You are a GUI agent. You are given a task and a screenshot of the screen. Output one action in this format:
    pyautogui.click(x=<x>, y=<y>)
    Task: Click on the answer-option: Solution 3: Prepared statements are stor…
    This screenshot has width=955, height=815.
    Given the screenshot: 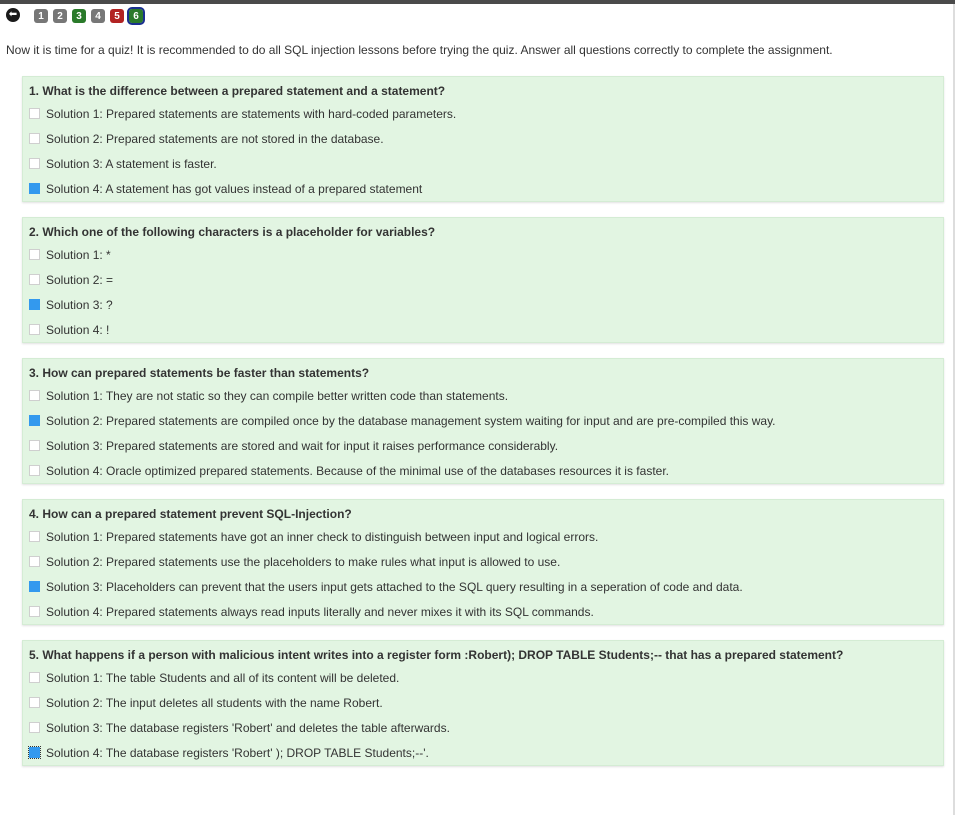 What is the action you would take?
    pyautogui.click(x=483, y=445)
    